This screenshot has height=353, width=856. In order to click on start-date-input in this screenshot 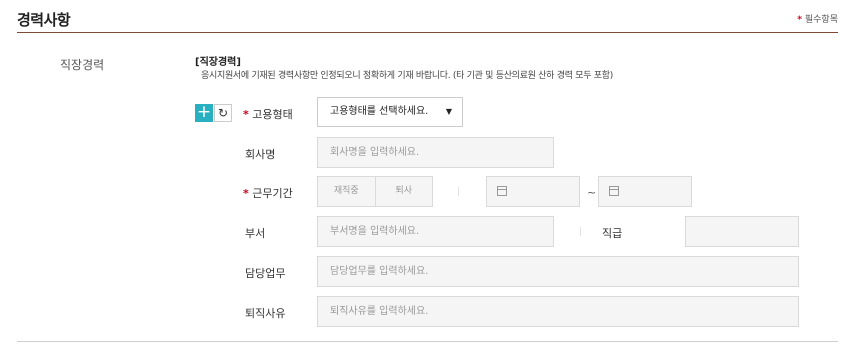, I will do `click(533, 191)`.